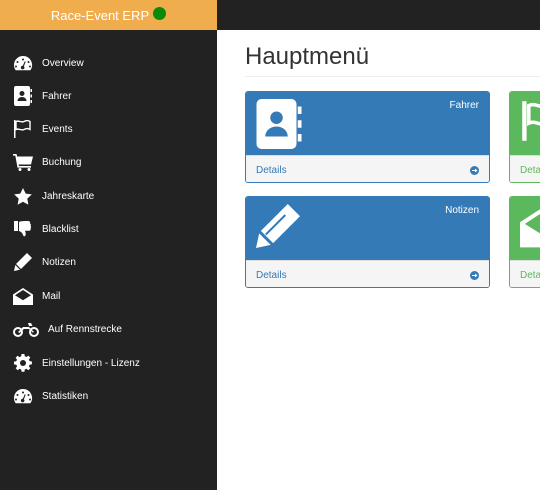 The image size is (540, 490). I want to click on sidebar-item-label: Blacklist, so click(60, 229).